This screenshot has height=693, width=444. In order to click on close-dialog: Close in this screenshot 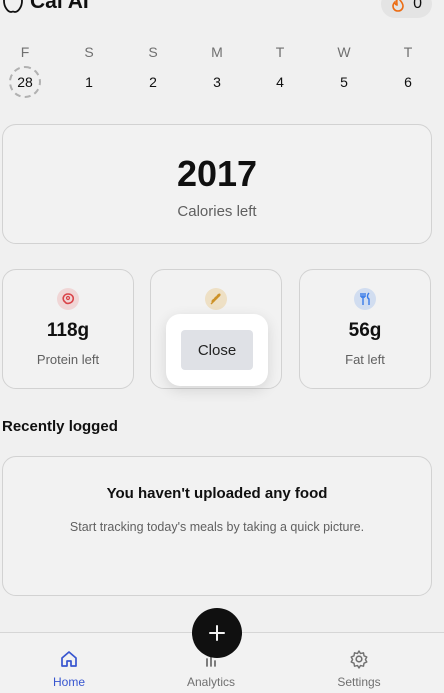, I will do `click(217, 350)`.